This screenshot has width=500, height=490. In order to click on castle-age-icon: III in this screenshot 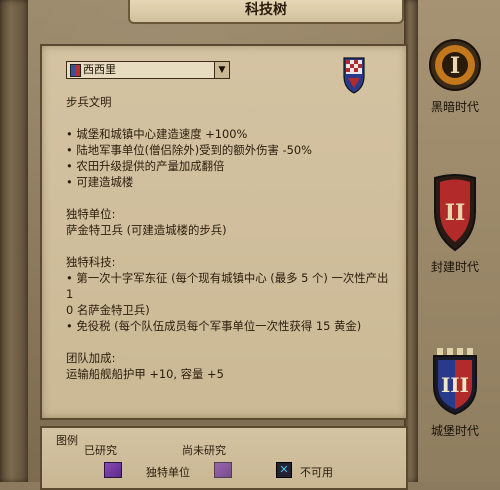, I will do `click(455, 382)`.